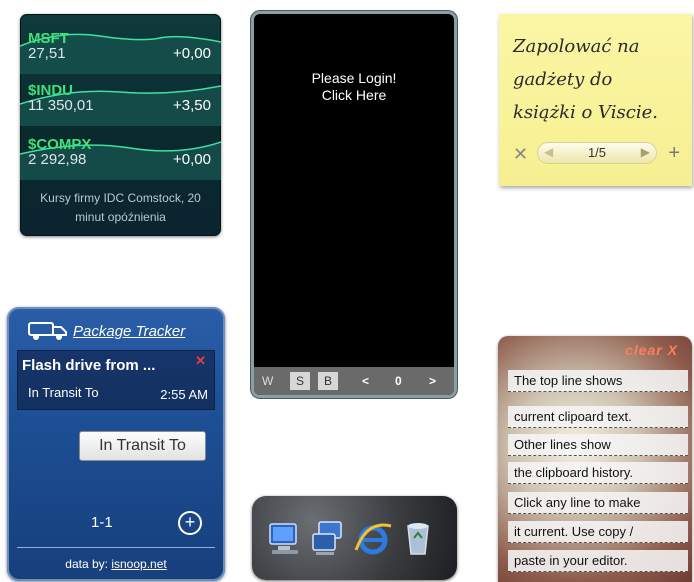  What do you see at coordinates (120, 156) in the screenshot?
I see `stock-row-compx: $COMPX 2 292,98 +0,00` at bounding box center [120, 156].